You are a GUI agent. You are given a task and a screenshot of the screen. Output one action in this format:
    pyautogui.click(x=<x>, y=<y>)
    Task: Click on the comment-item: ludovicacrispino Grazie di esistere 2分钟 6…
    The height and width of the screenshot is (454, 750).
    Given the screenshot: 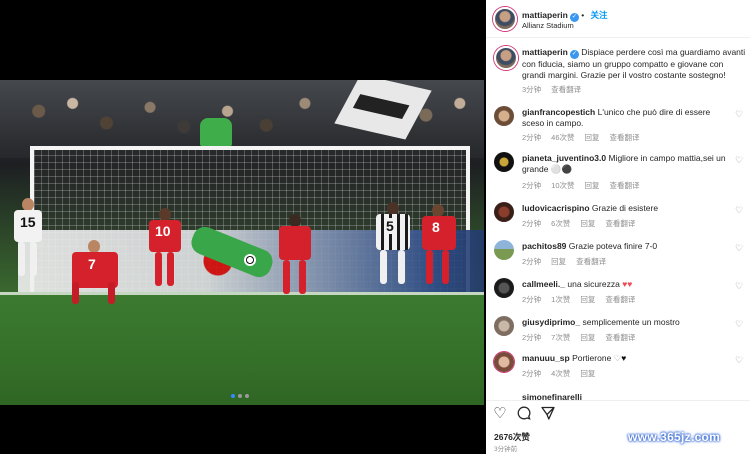 What is the action you would take?
    pyautogui.click(x=620, y=217)
    